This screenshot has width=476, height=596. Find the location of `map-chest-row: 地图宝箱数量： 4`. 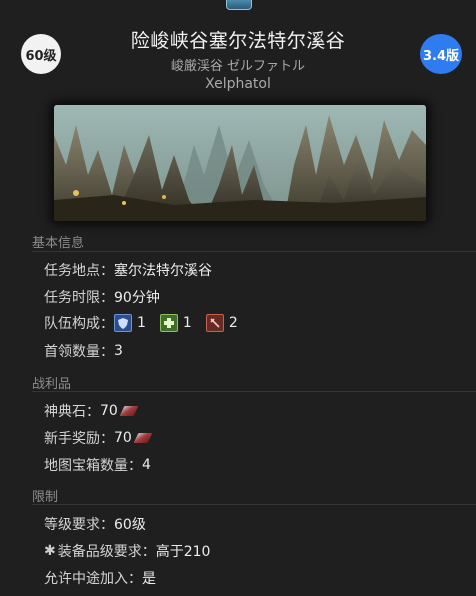

map-chest-row: 地图宝箱数量： 4 is located at coordinates (97, 465).